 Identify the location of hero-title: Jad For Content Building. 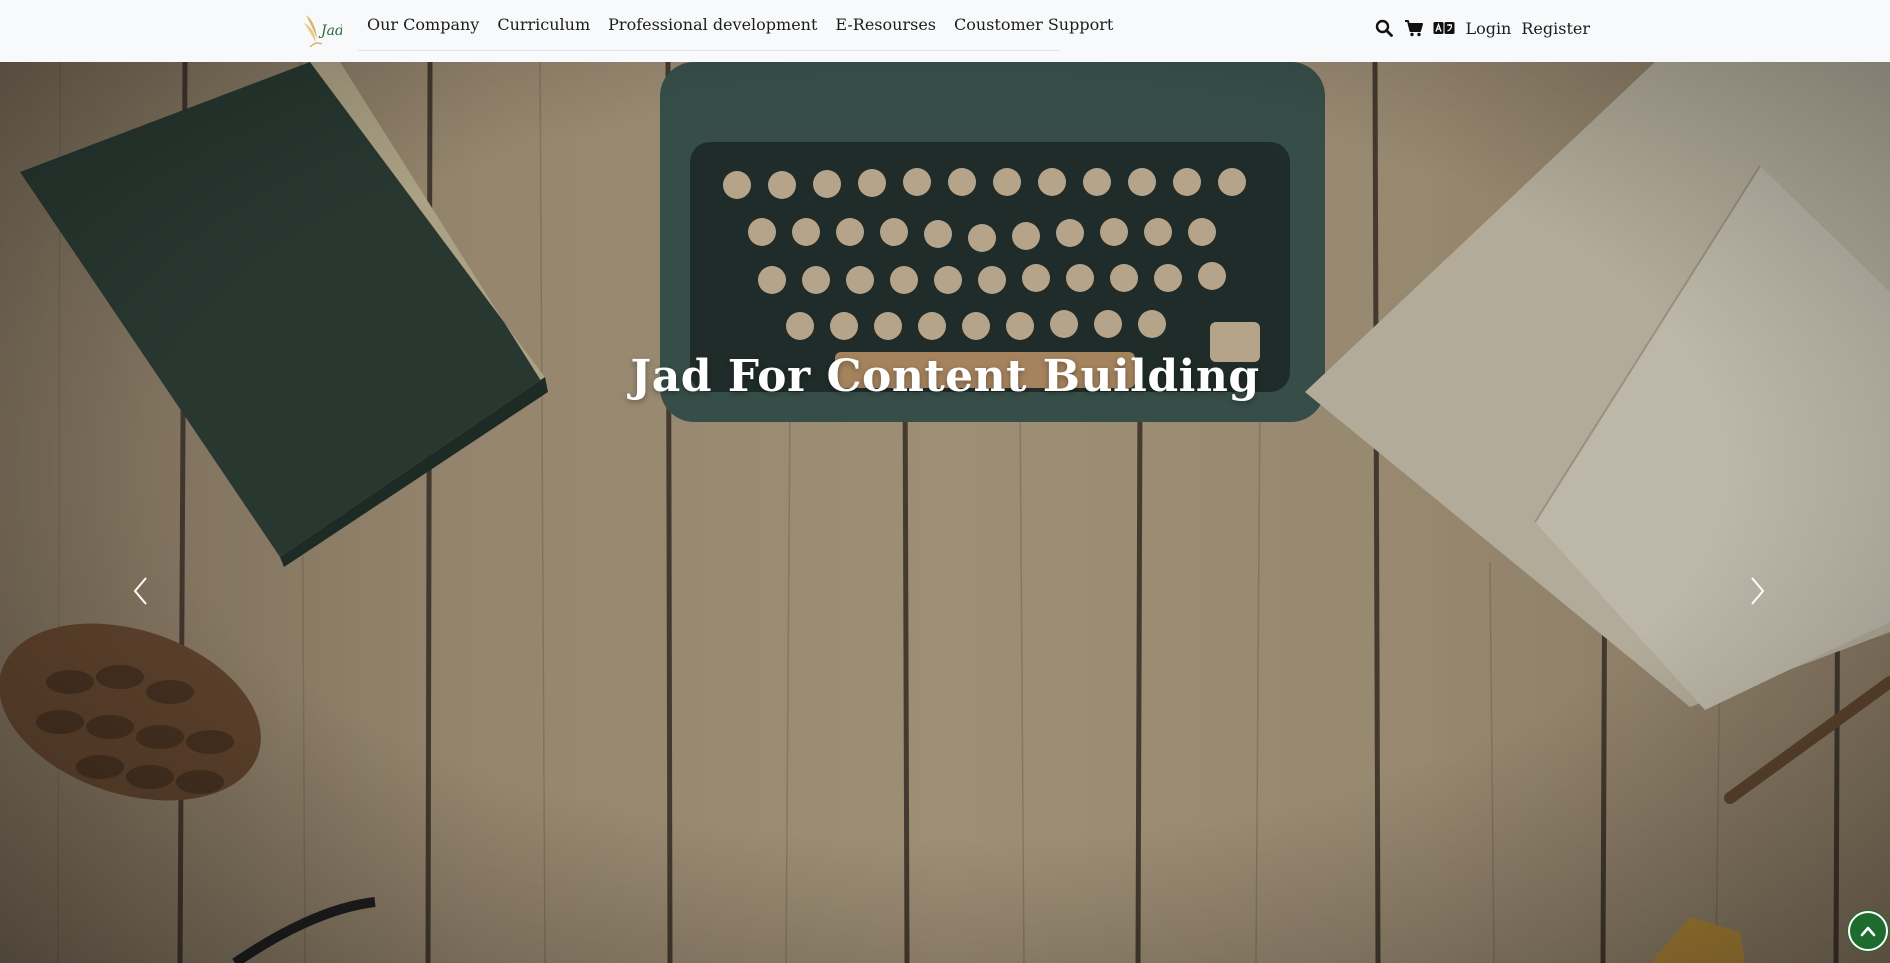
(945, 377).